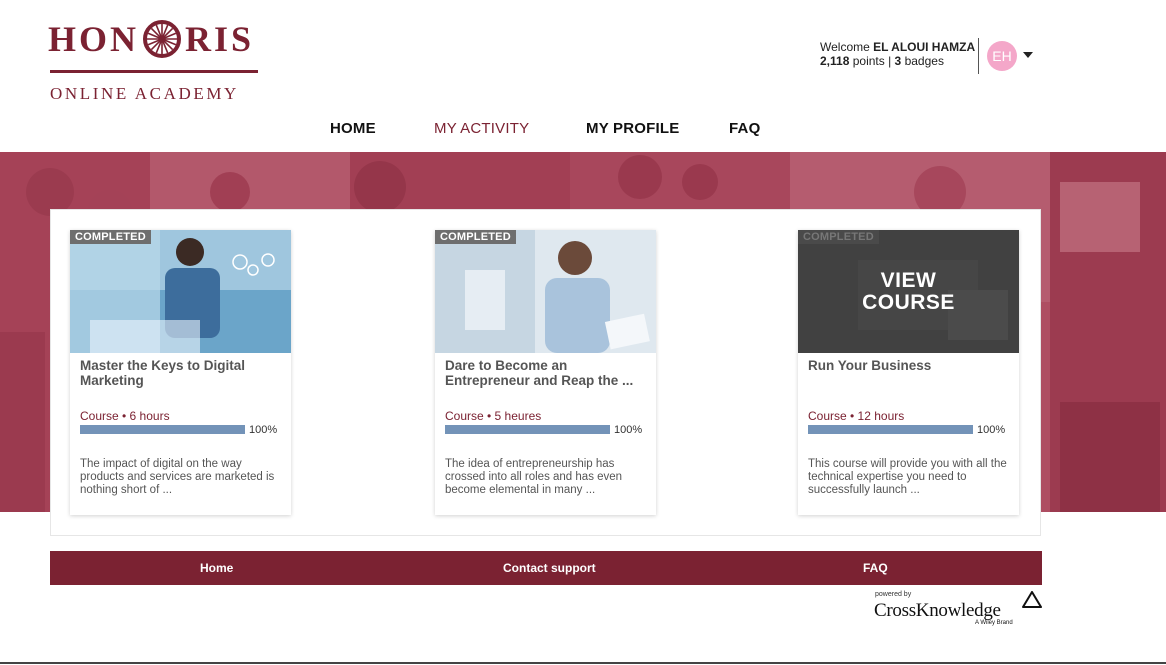  I want to click on user-stats-line: 2,118 points | 3 badges, so click(897, 61).